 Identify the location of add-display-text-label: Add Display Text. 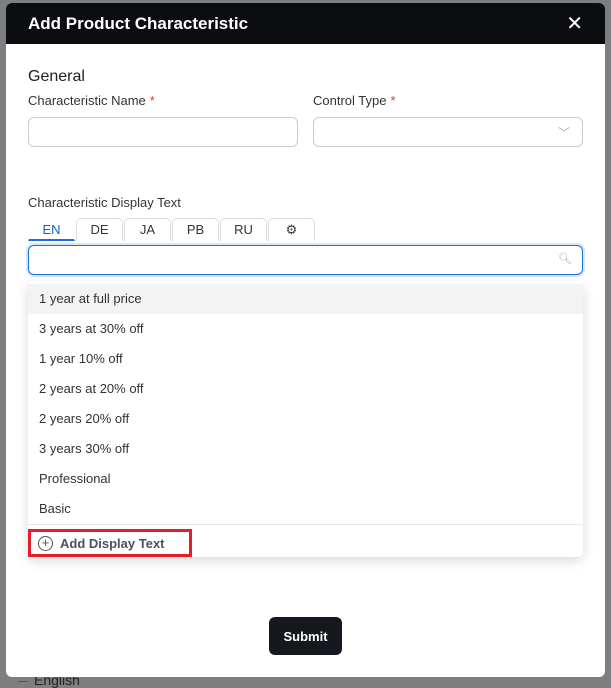
(112, 543).